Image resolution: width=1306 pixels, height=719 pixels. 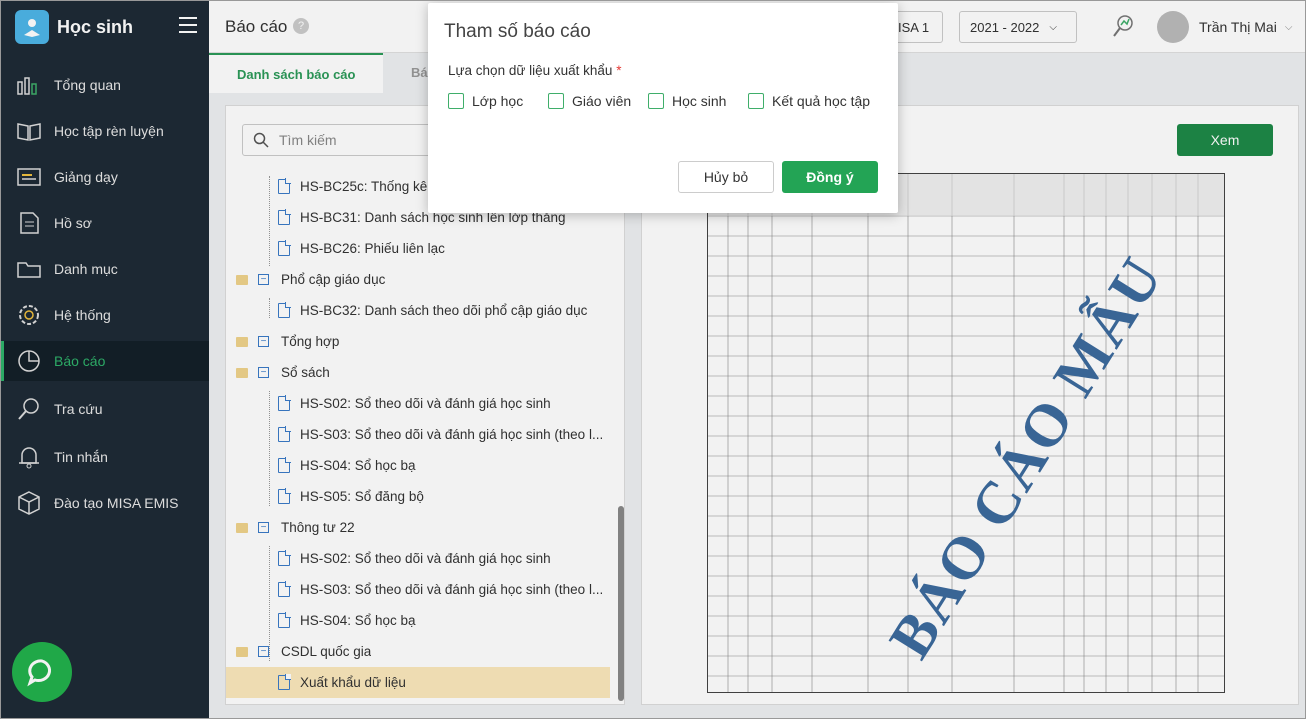 I want to click on checkbox-label: Kết quả học tập, so click(x=821, y=101).